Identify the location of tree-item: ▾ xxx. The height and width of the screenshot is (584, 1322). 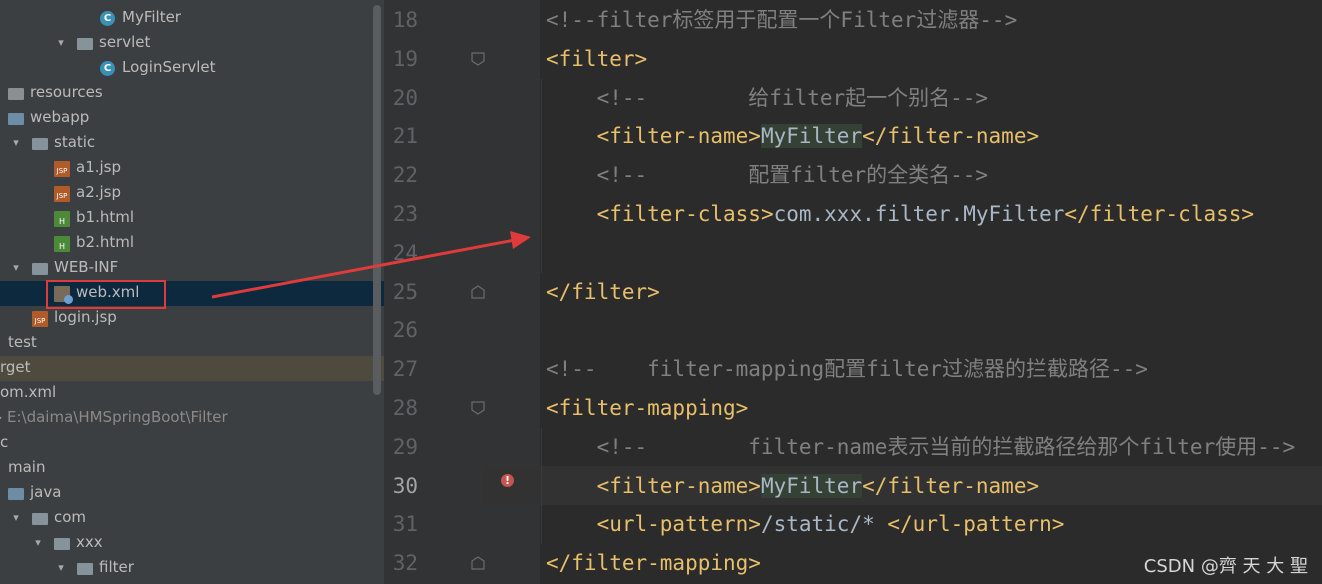
(192, 543).